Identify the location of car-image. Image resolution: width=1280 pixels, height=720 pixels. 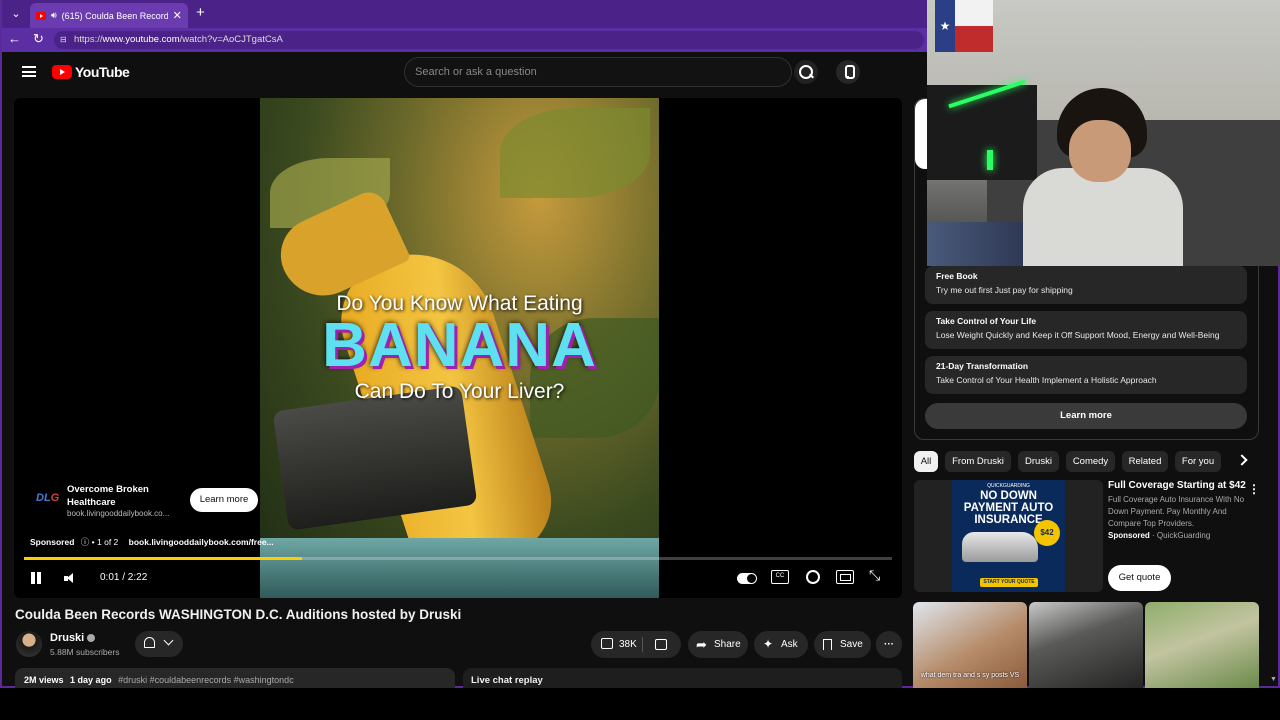
(1000, 547).